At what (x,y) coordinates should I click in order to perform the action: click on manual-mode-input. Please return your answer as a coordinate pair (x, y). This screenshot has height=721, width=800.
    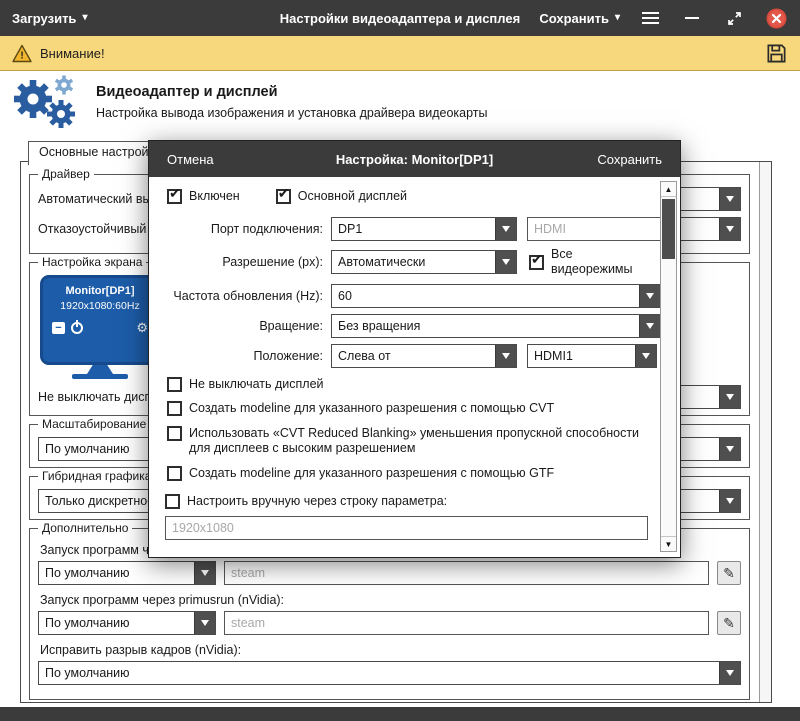
    Looking at the image, I should click on (406, 527).